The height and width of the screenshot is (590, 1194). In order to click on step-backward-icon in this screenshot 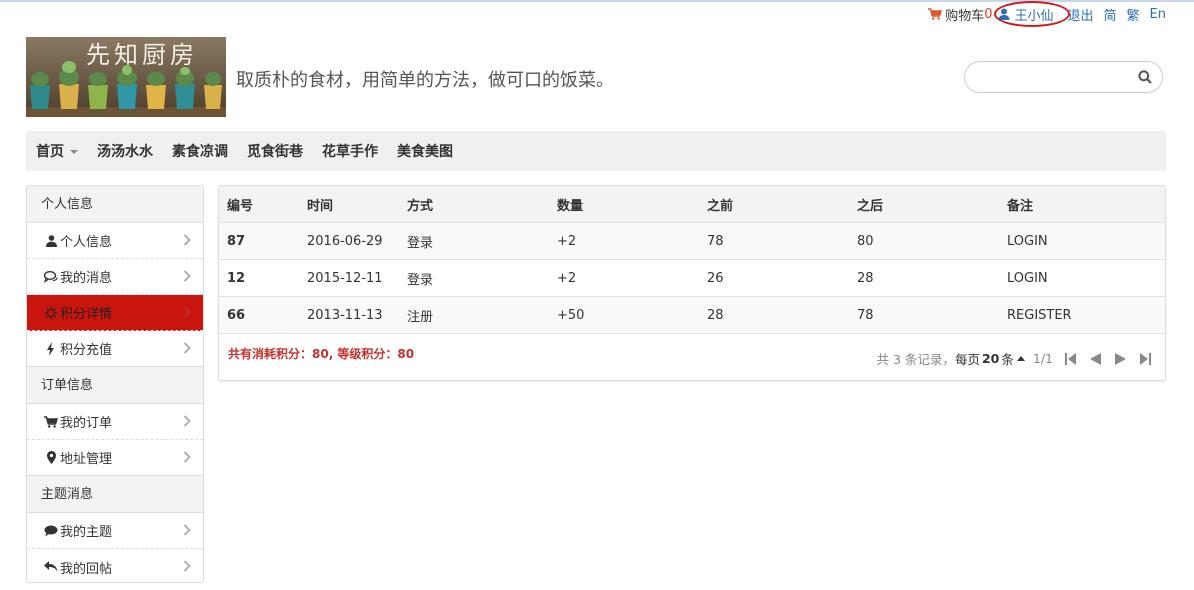, I will do `click(1070, 358)`.